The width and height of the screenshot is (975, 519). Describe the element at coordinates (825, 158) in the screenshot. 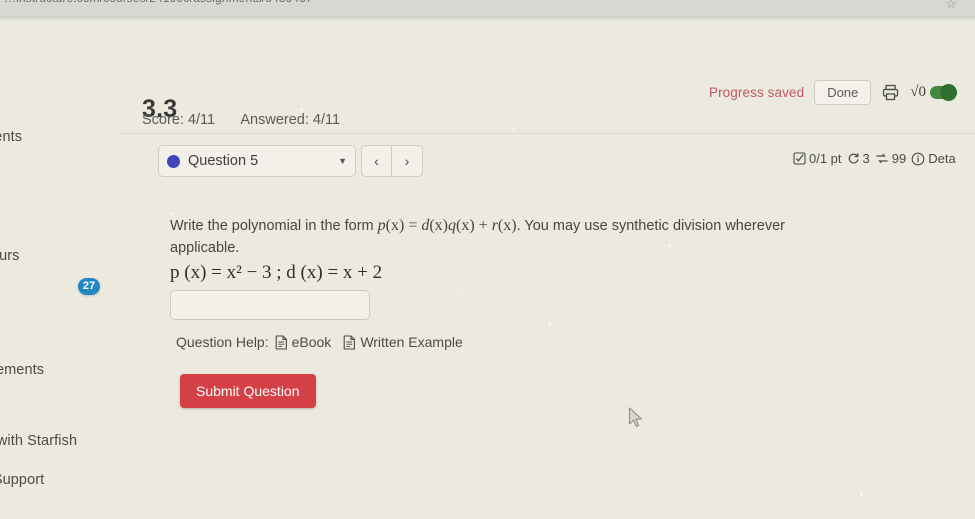

I see `points-label: 0/1 pt` at that location.